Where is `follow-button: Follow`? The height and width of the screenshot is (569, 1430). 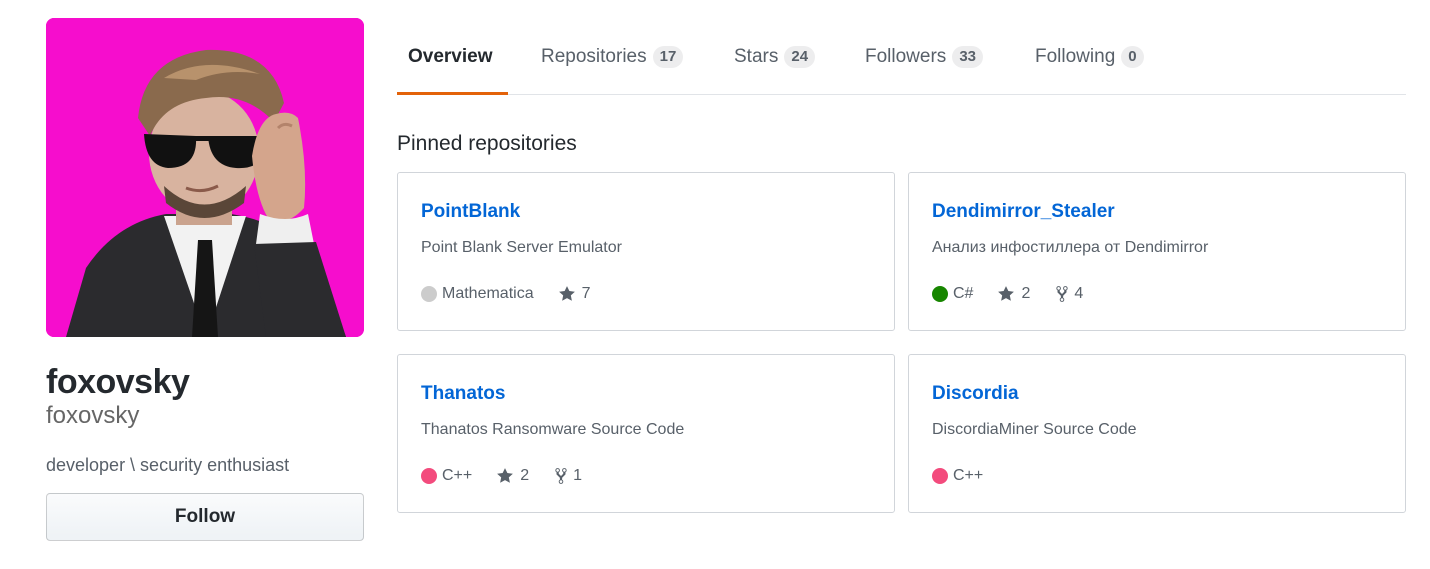 follow-button: Follow is located at coordinates (205, 517).